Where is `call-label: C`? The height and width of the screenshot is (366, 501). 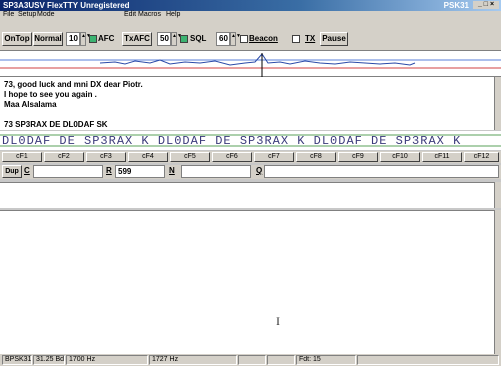 call-label: C is located at coordinates (27, 170).